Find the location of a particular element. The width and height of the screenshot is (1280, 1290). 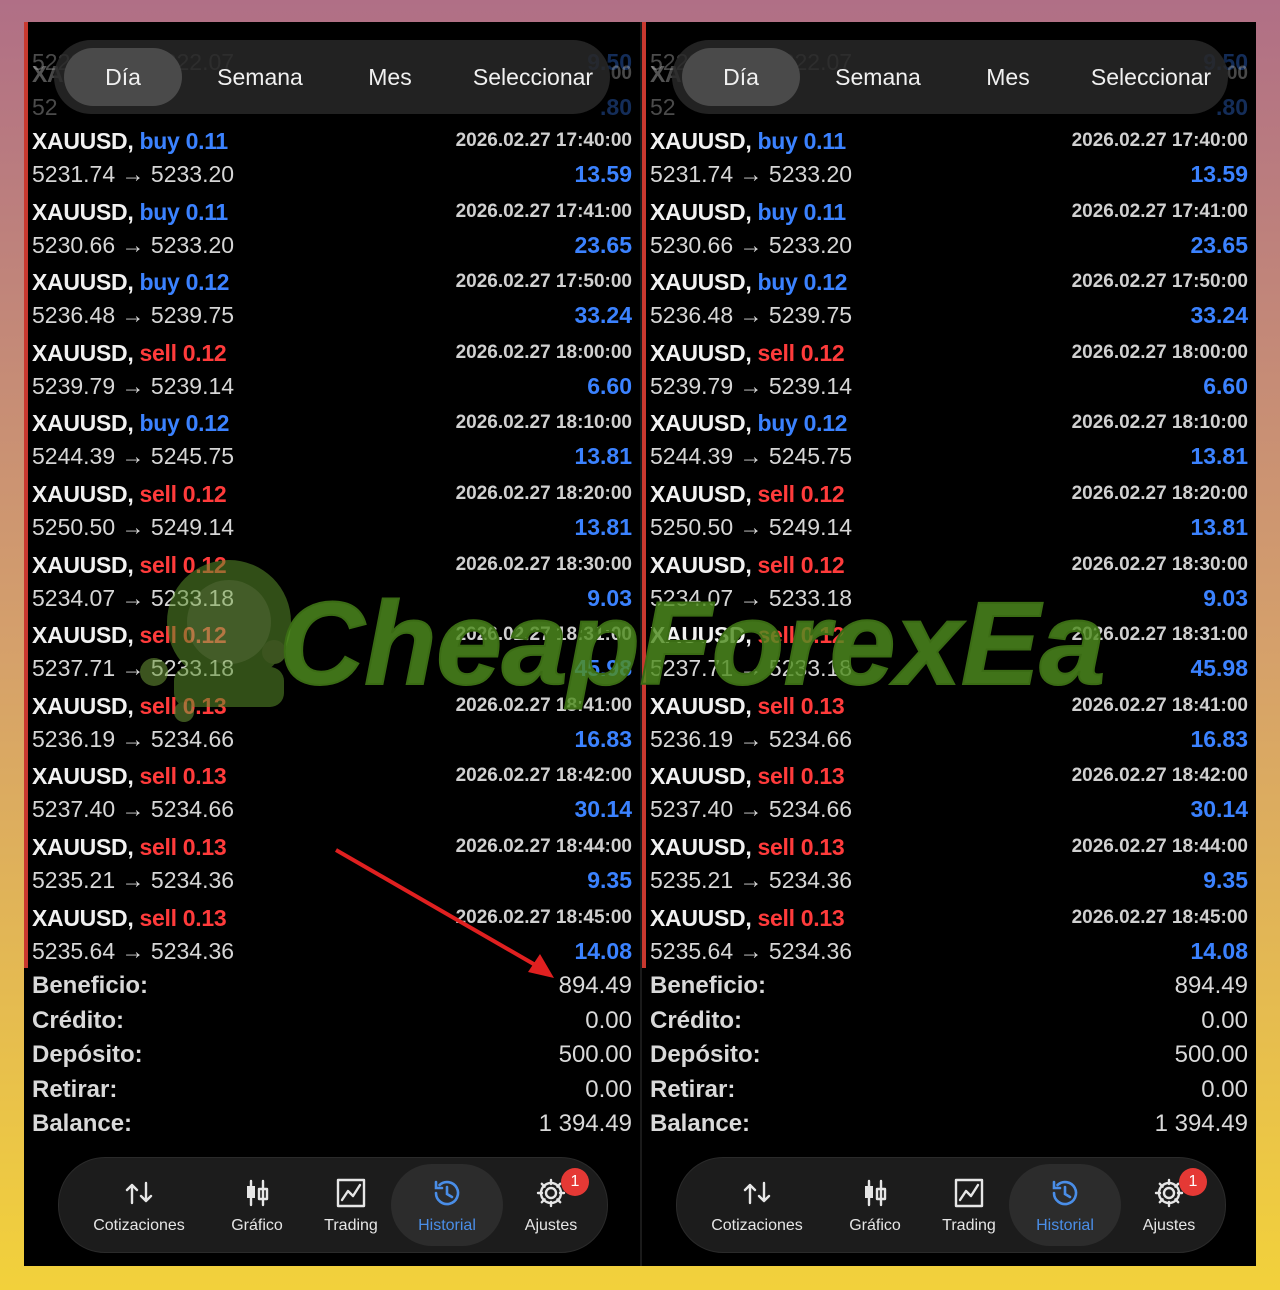

summary-row: Retirar: 0.00 is located at coordinates (332, 1093).